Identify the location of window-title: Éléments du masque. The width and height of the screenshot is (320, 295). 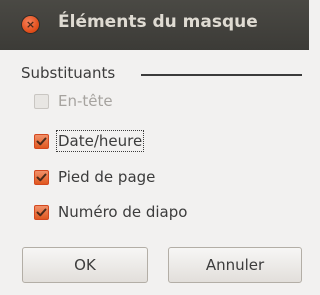
(158, 22).